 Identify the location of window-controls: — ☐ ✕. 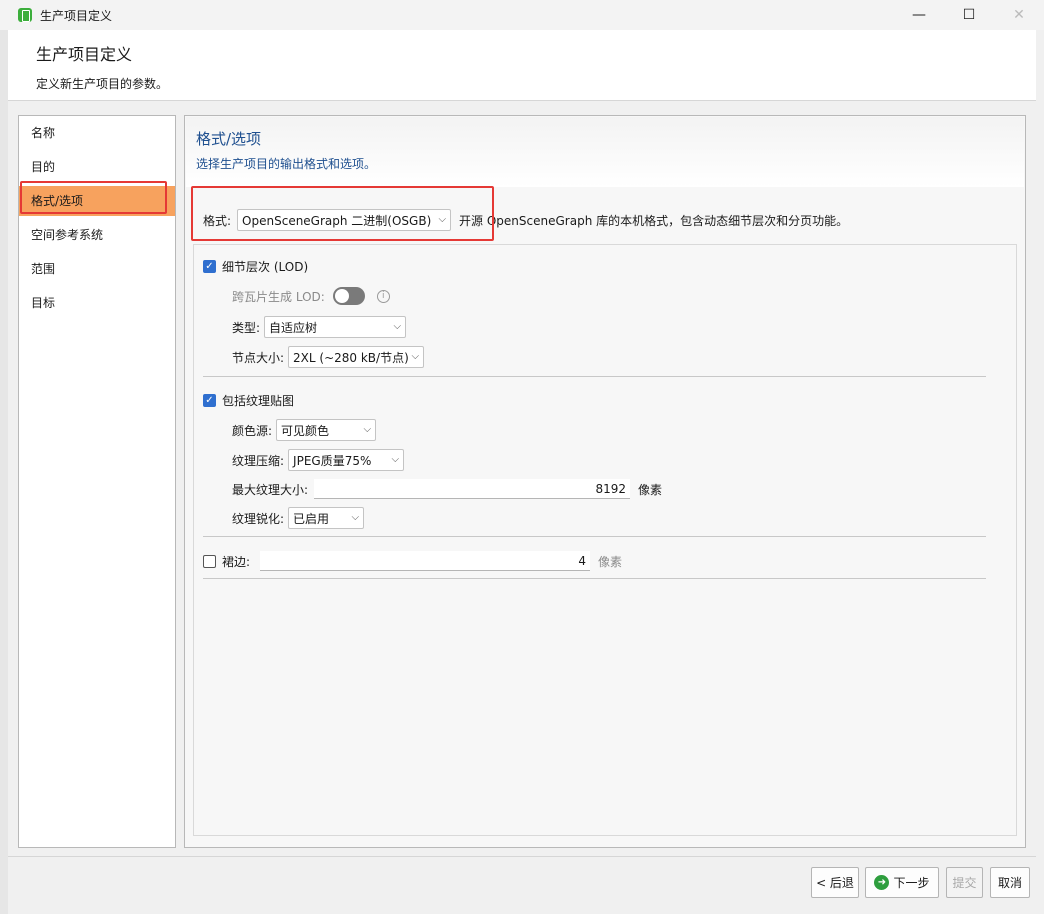
(969, 15).